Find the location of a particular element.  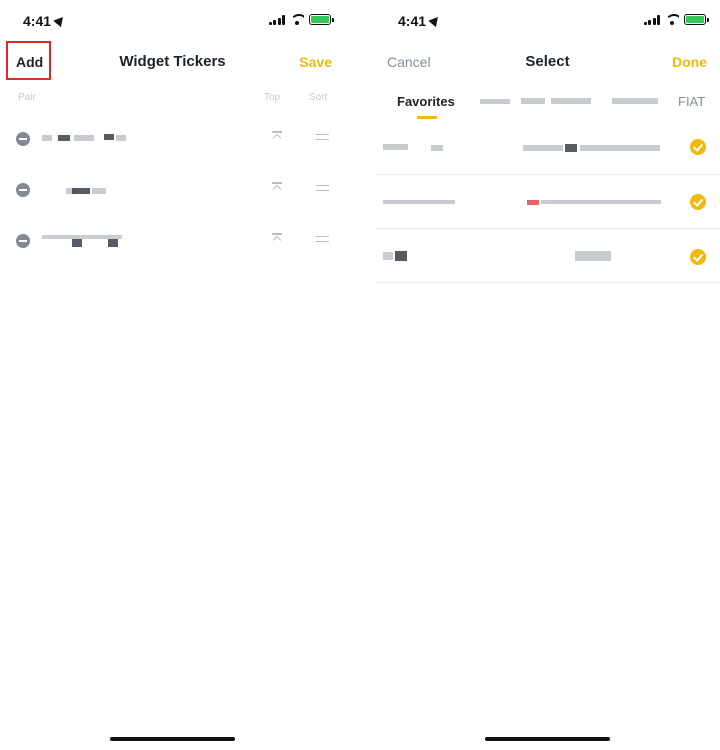

tab-favorites: Favorites is located at coordinates (426, 101).